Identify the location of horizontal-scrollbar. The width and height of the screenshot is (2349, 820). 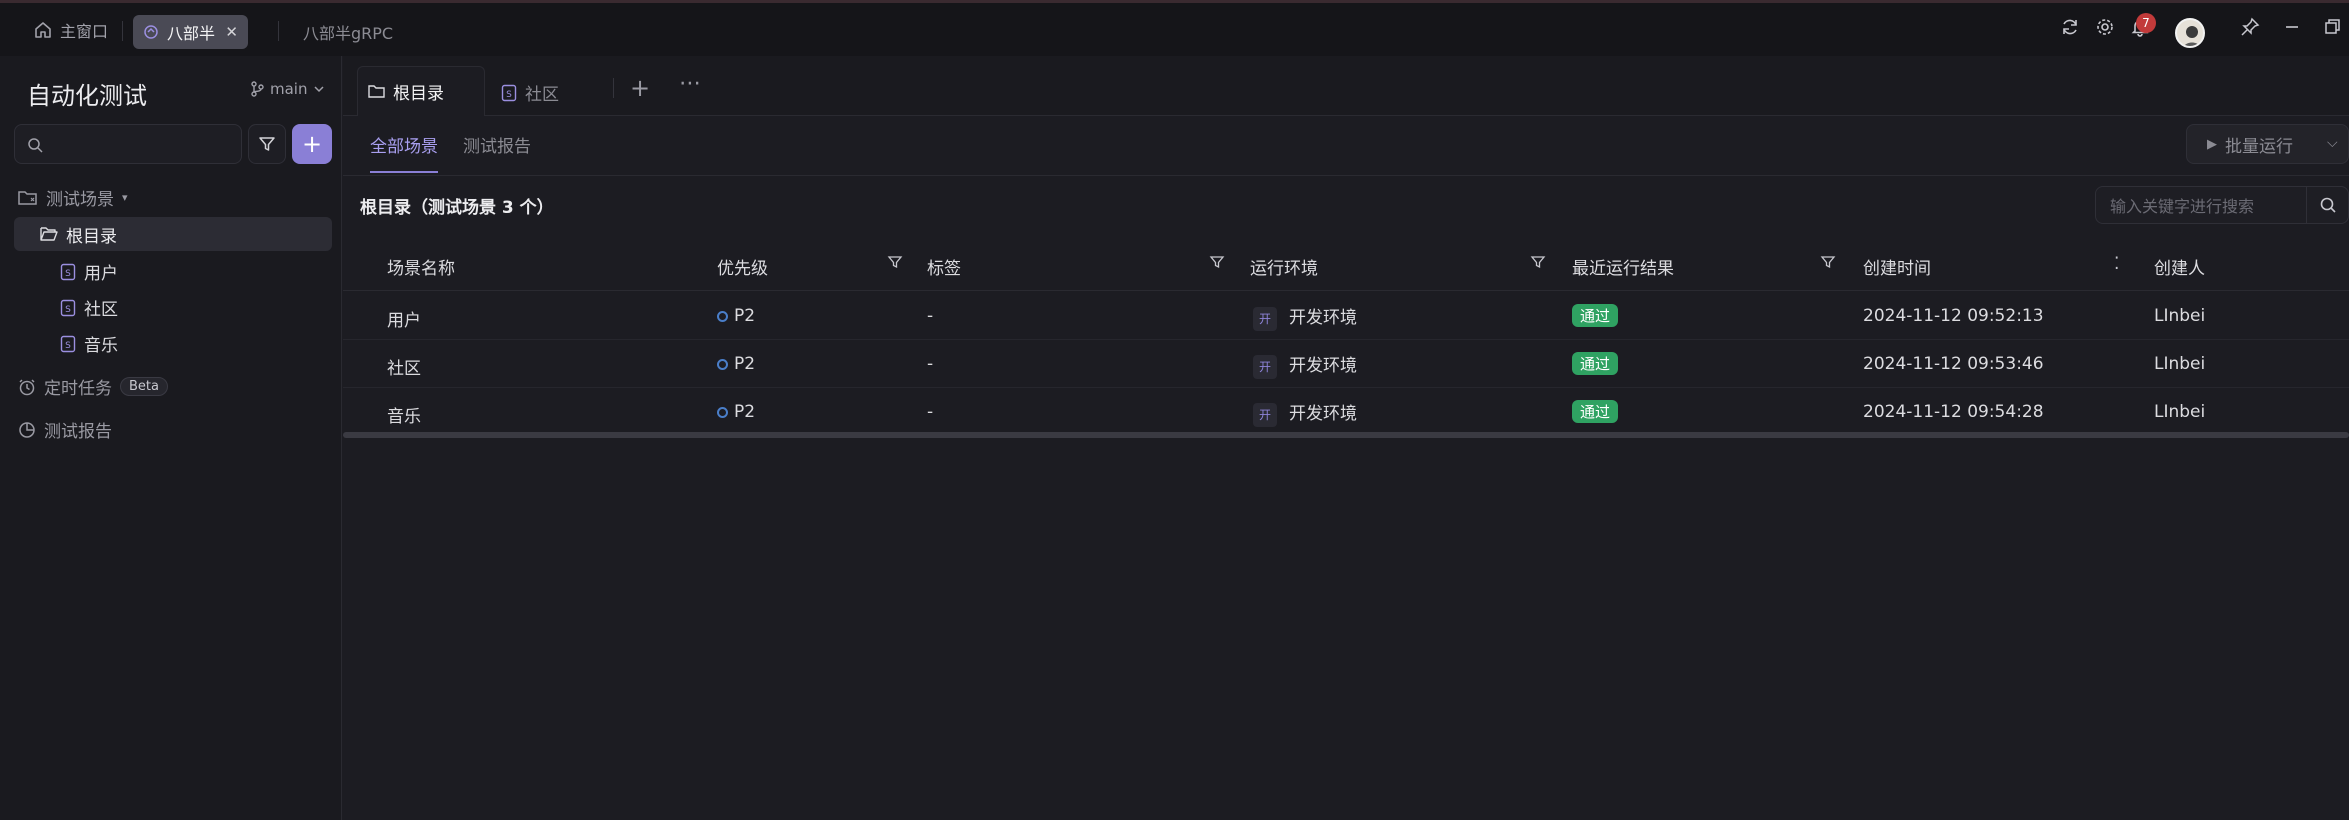
(1346, 435).